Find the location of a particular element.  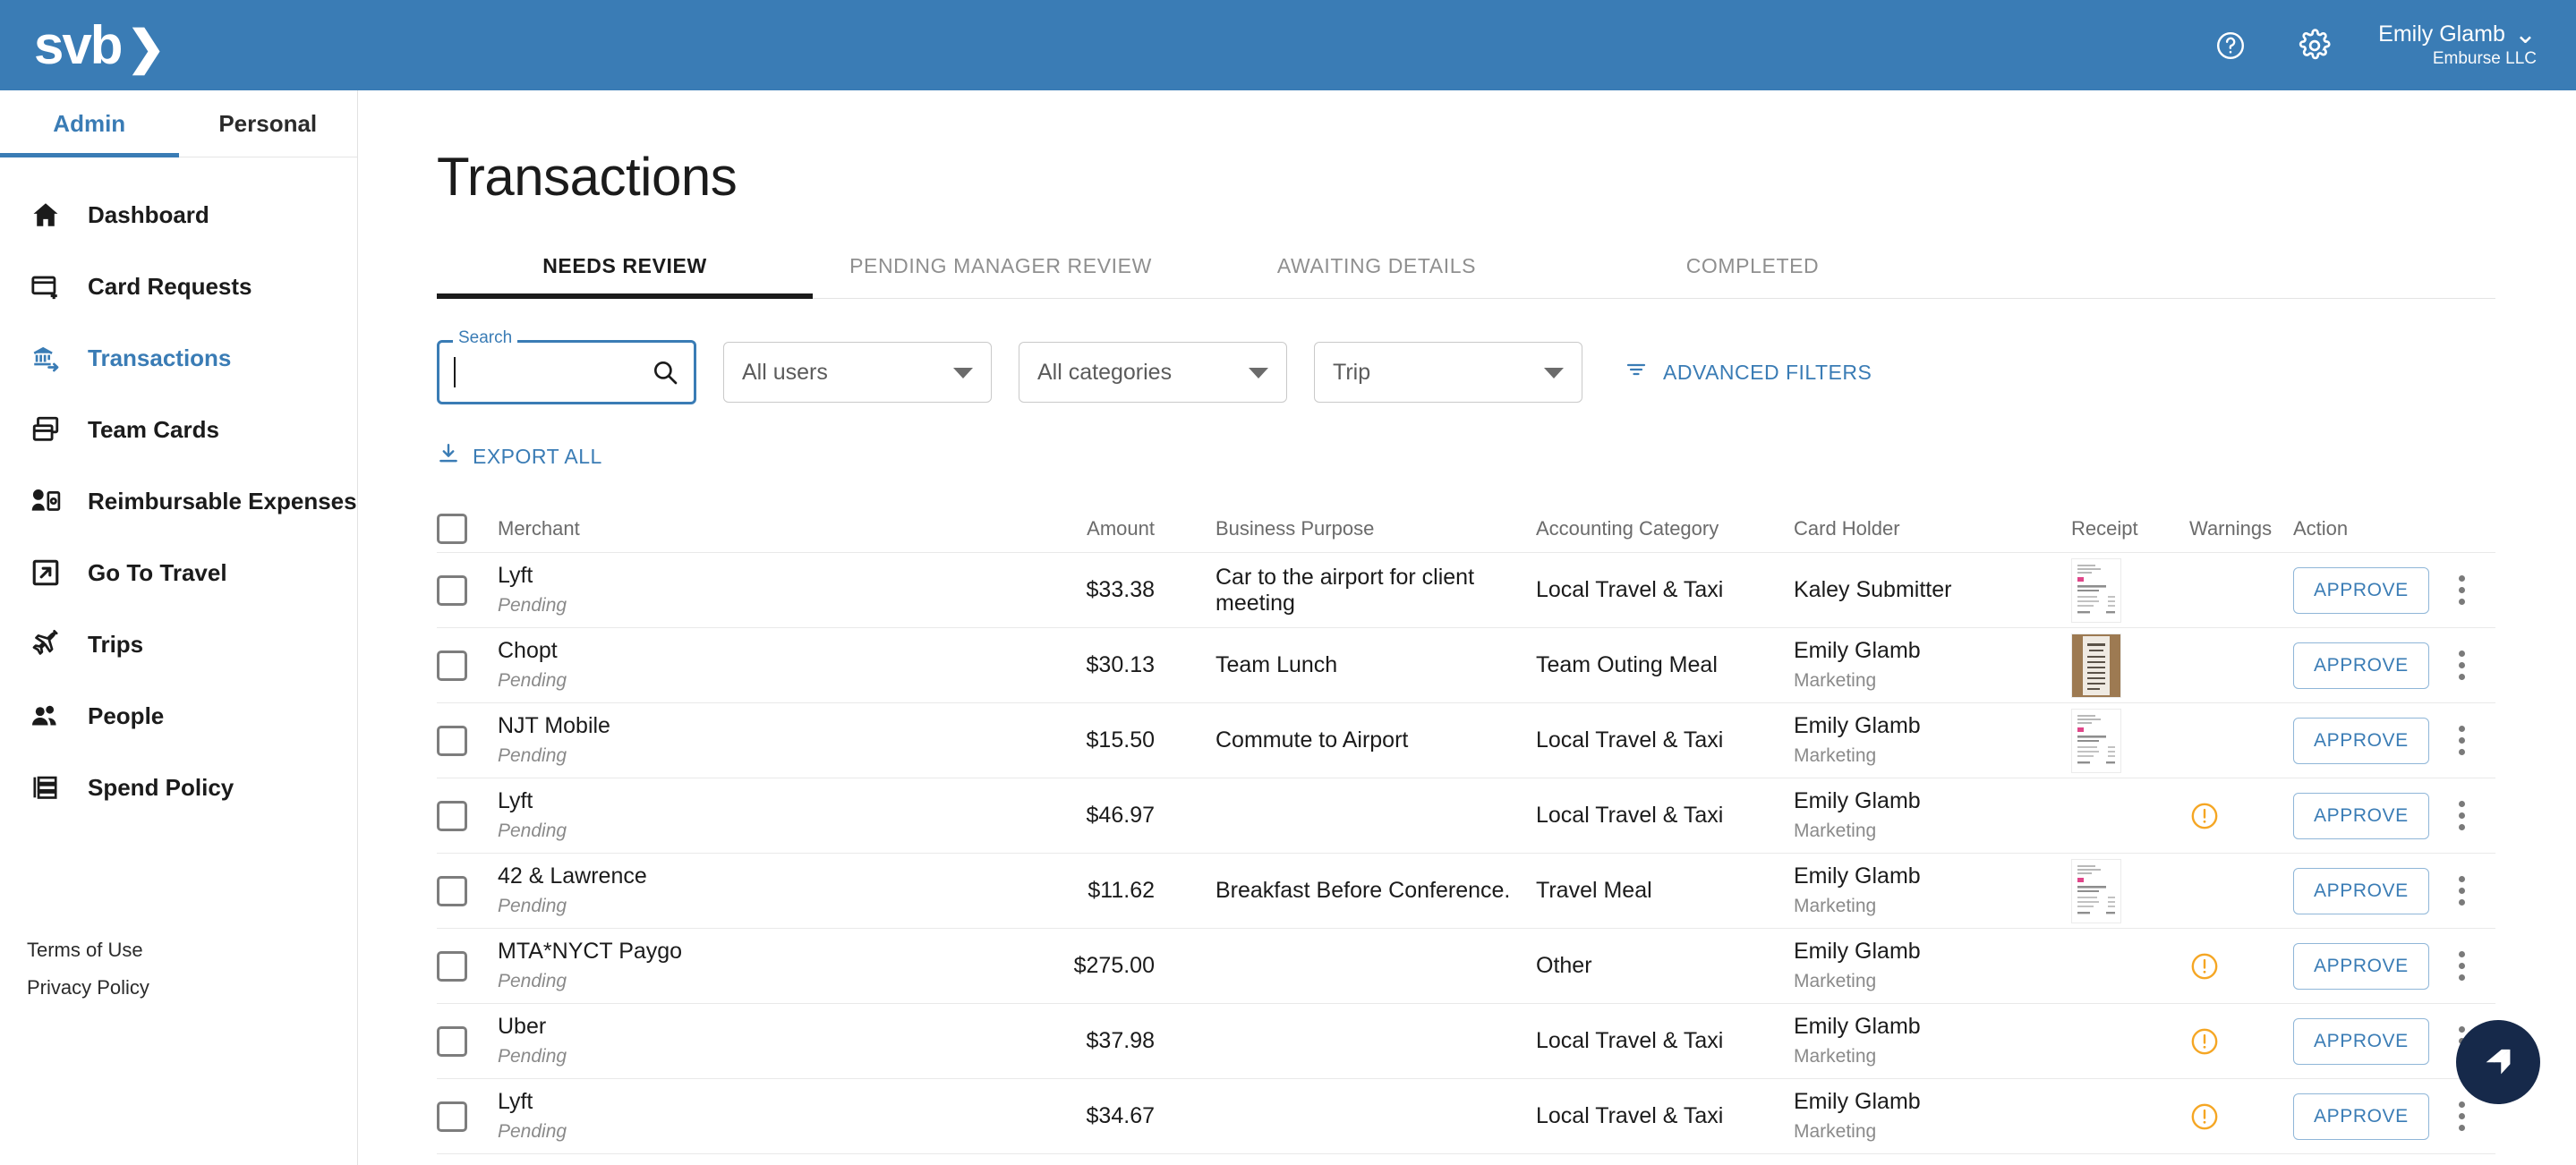

cell-amount: $30.13 is located at coordinates (1120, 664).